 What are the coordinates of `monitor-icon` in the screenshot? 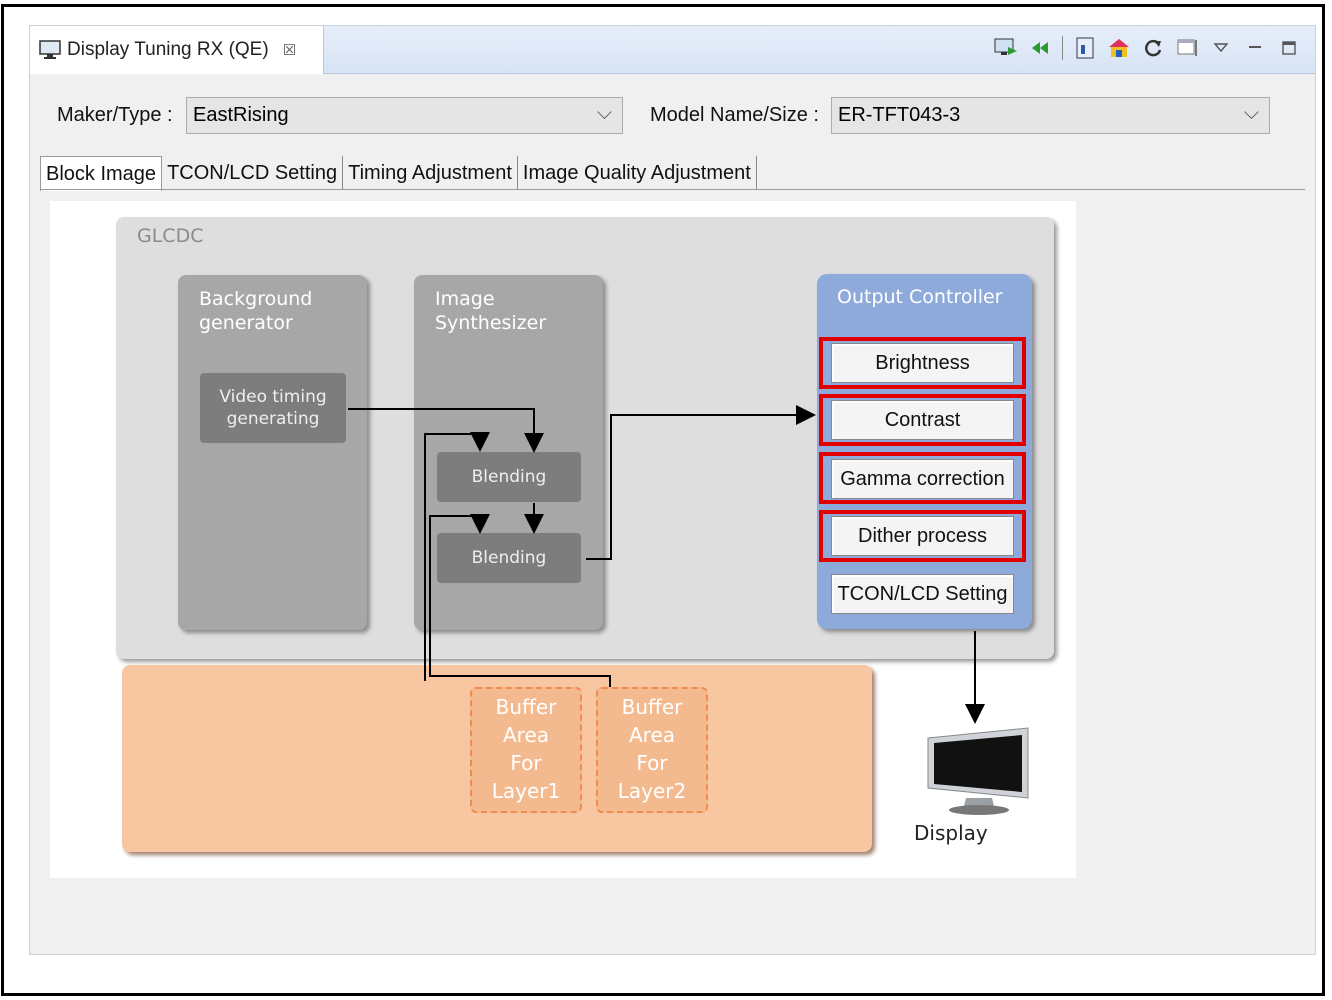 It's located at (50, 49).